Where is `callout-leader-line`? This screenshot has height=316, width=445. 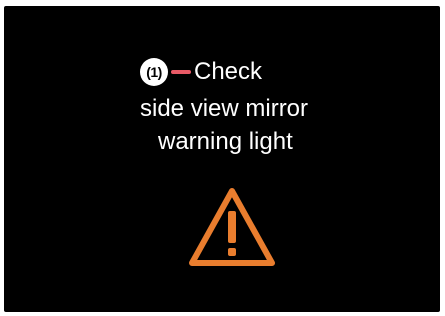 callout-leader-line is located at coordinates (181, 72).